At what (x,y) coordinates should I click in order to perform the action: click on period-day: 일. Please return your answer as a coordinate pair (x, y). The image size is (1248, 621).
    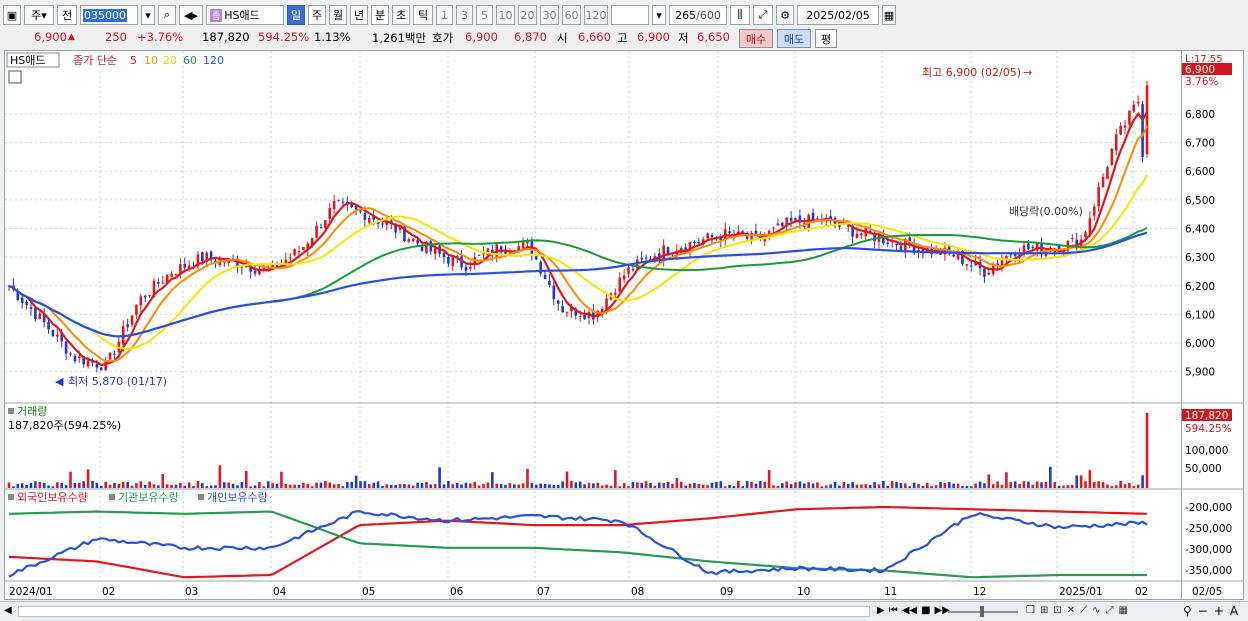
    Looking at the image, I should click on (296, 15).